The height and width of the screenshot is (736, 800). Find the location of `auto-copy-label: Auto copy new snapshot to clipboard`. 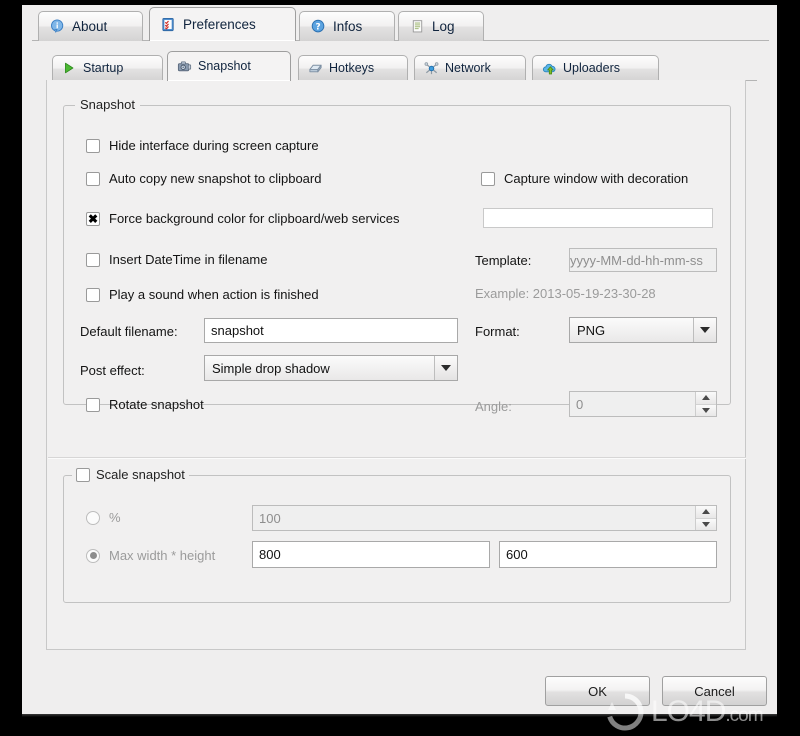

auto-copy-label: Auto copy new snapshot to clipboard is located at coordinates (215, 178).